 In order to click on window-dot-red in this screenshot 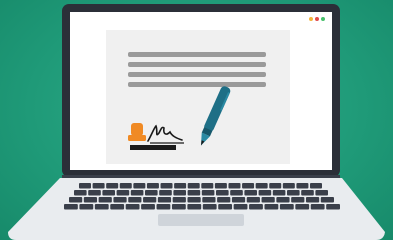, I will do `click(317, 19)`.